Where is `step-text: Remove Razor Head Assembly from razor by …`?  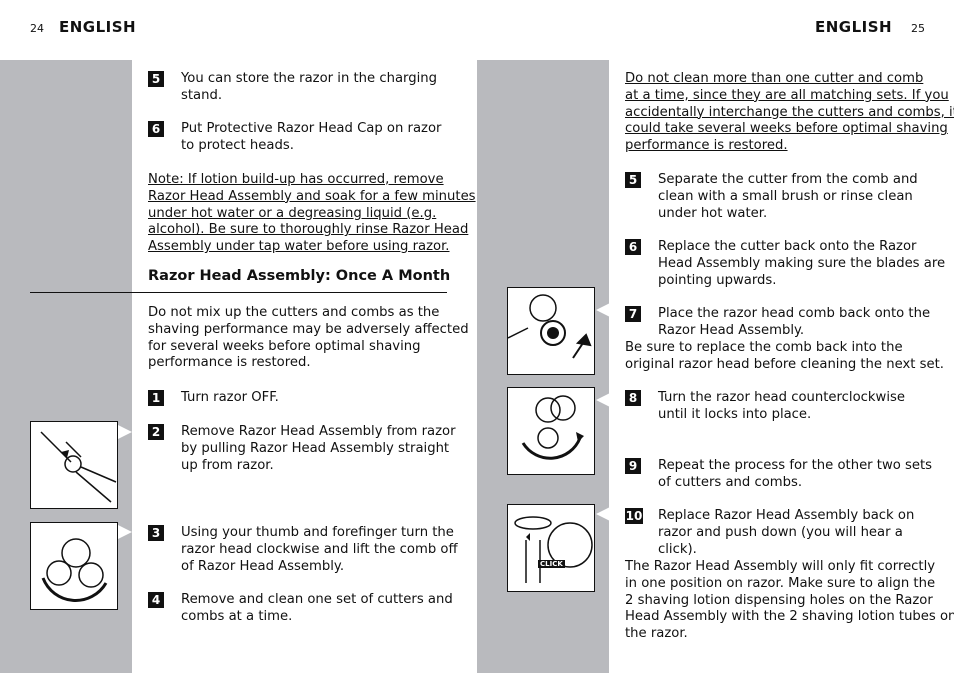 step-text: Remove Razor Head Assembly from razor by … is located at coordinates (318, 449).